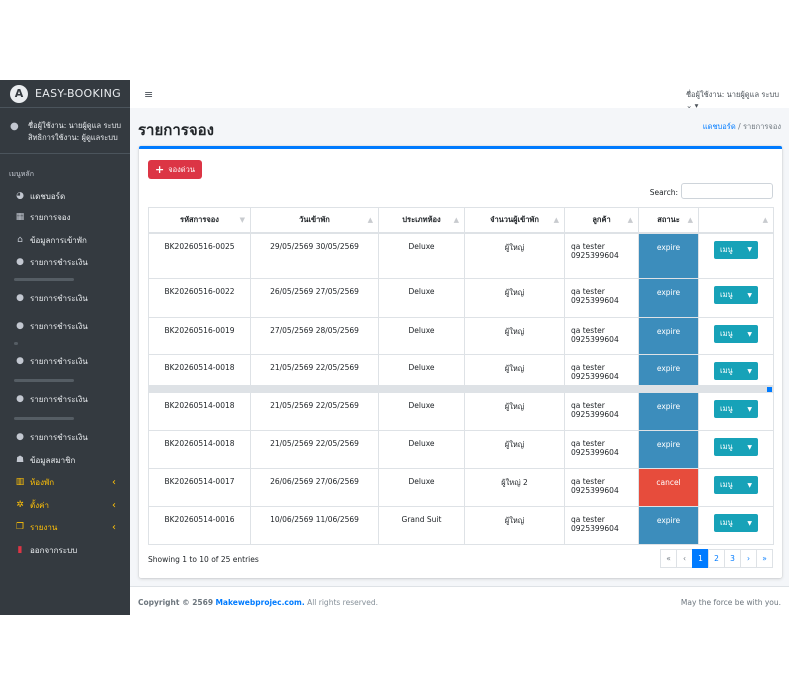 The height and width of the screenshot is (695, 789). Describe the element at coordinates (20, 482) in the screenshot. I see `building-icon: ▥` at that location.